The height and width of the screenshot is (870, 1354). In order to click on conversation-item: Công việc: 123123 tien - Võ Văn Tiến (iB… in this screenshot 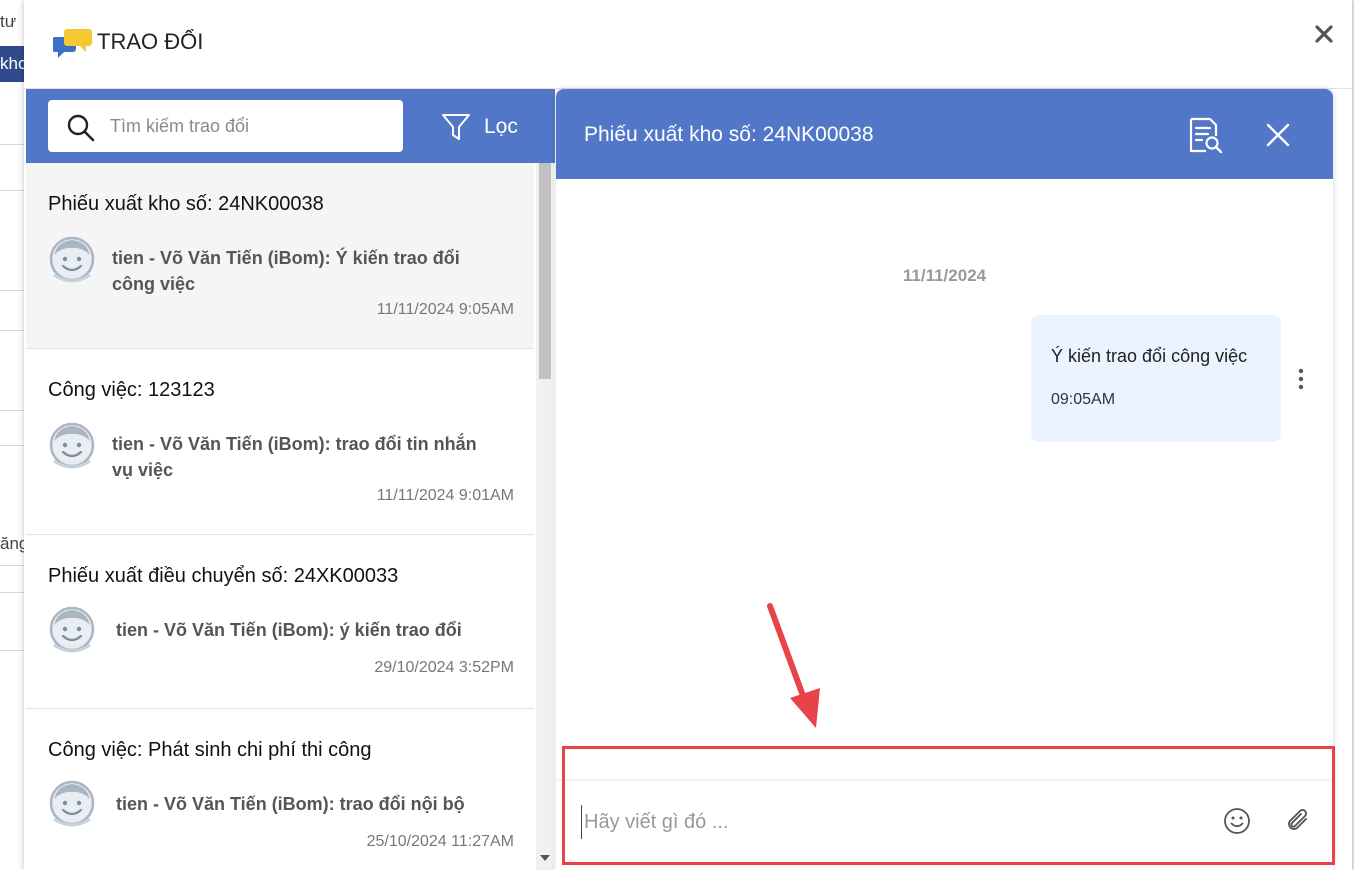, I will do `click(280, 442)`.